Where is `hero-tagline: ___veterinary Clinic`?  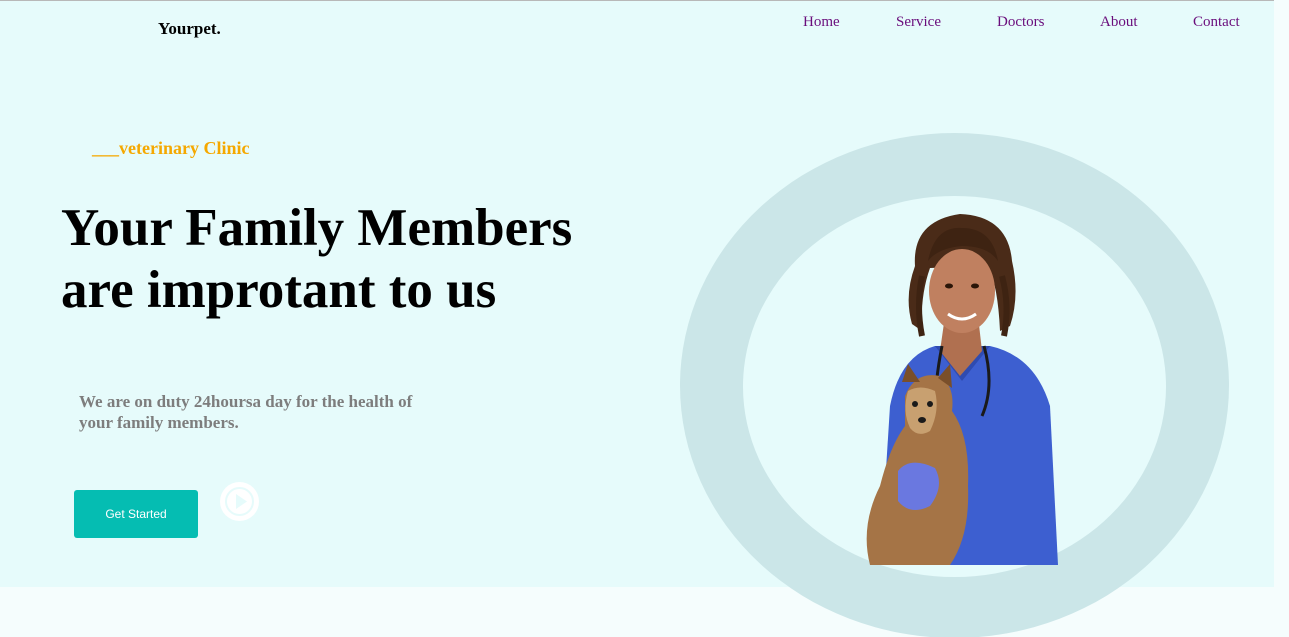 hero-tagline: ___veterinary Clinic is located at coordinates (171, 148).